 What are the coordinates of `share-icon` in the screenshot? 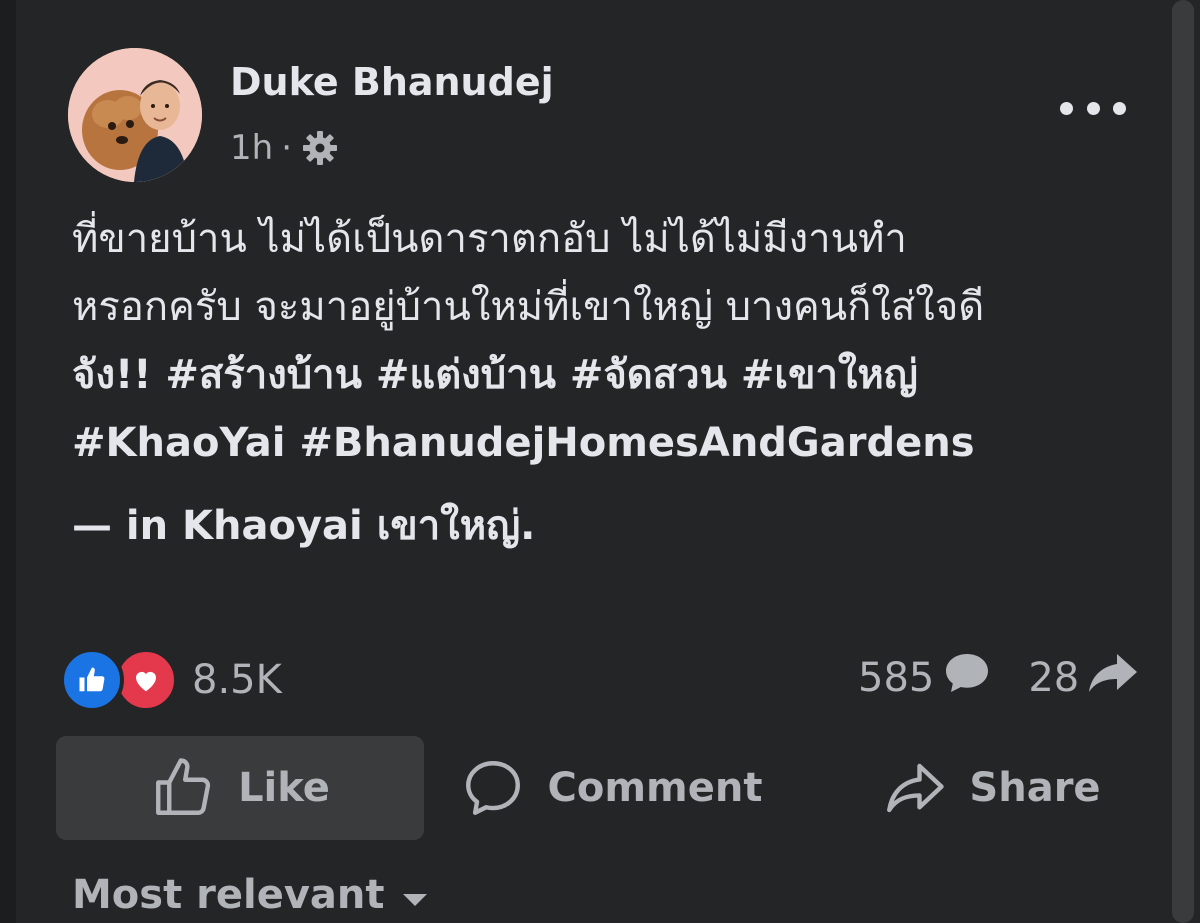 It's located at (916, 788).